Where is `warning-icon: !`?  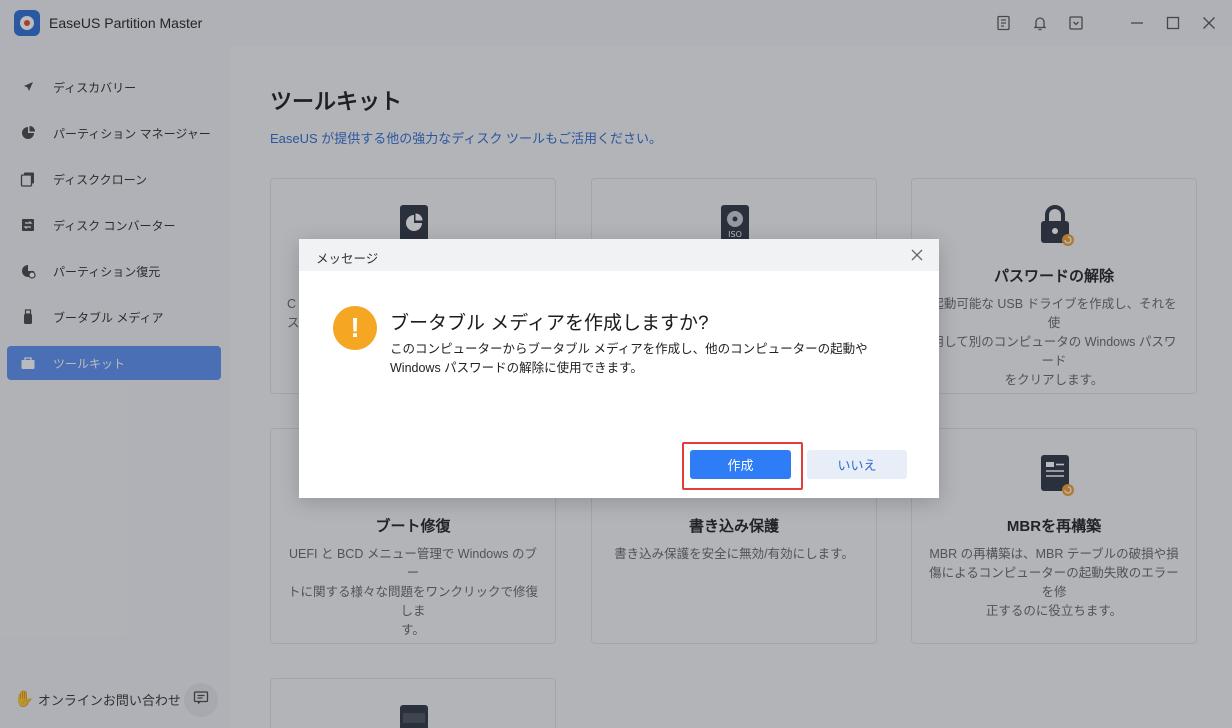 warning-icon: ! is located at coordinates (355, 328).